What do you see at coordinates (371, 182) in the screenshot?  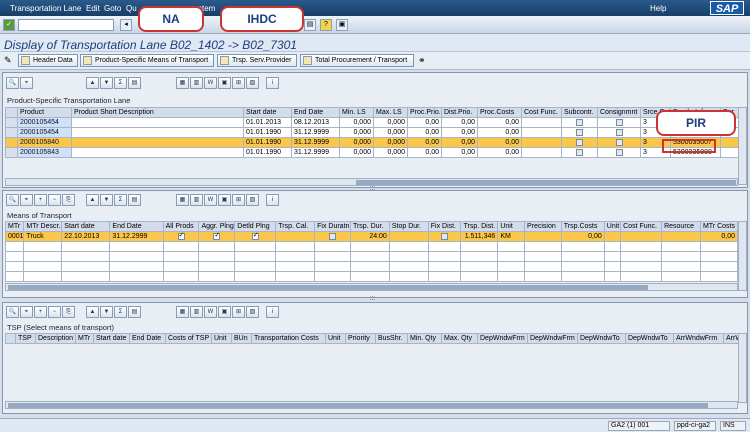 I see `grid1-hscroll` at bounding box center [371, 182].